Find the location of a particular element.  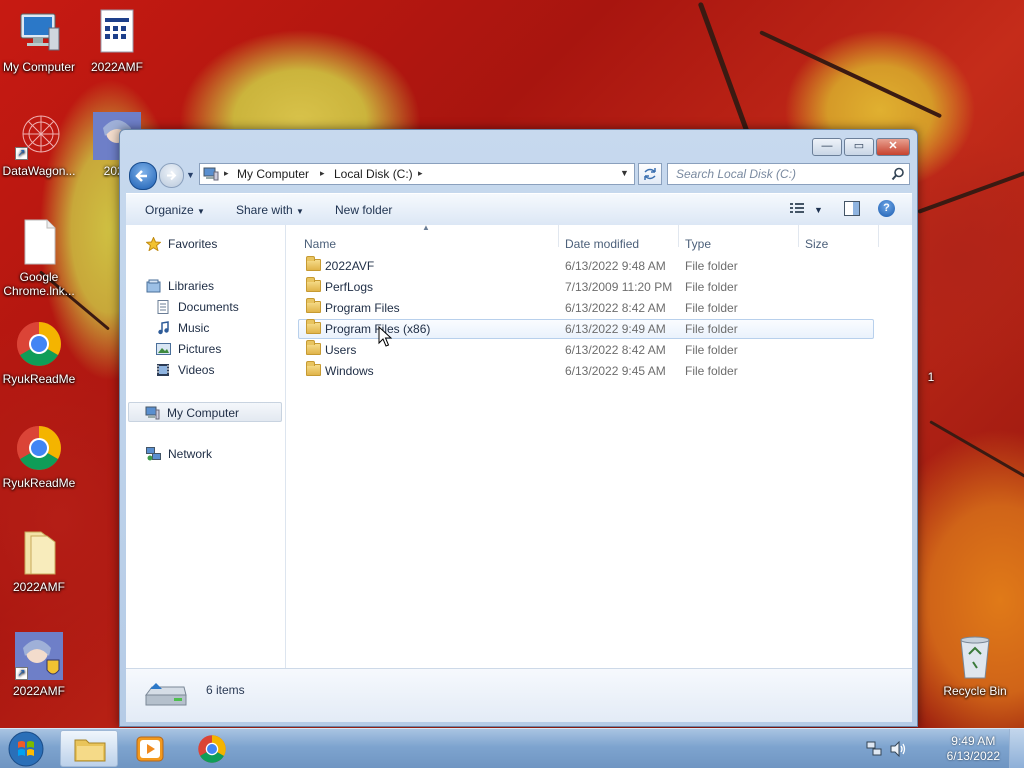

desktop-icon-my-computer: My Computer is located at coordinates (39, 41).